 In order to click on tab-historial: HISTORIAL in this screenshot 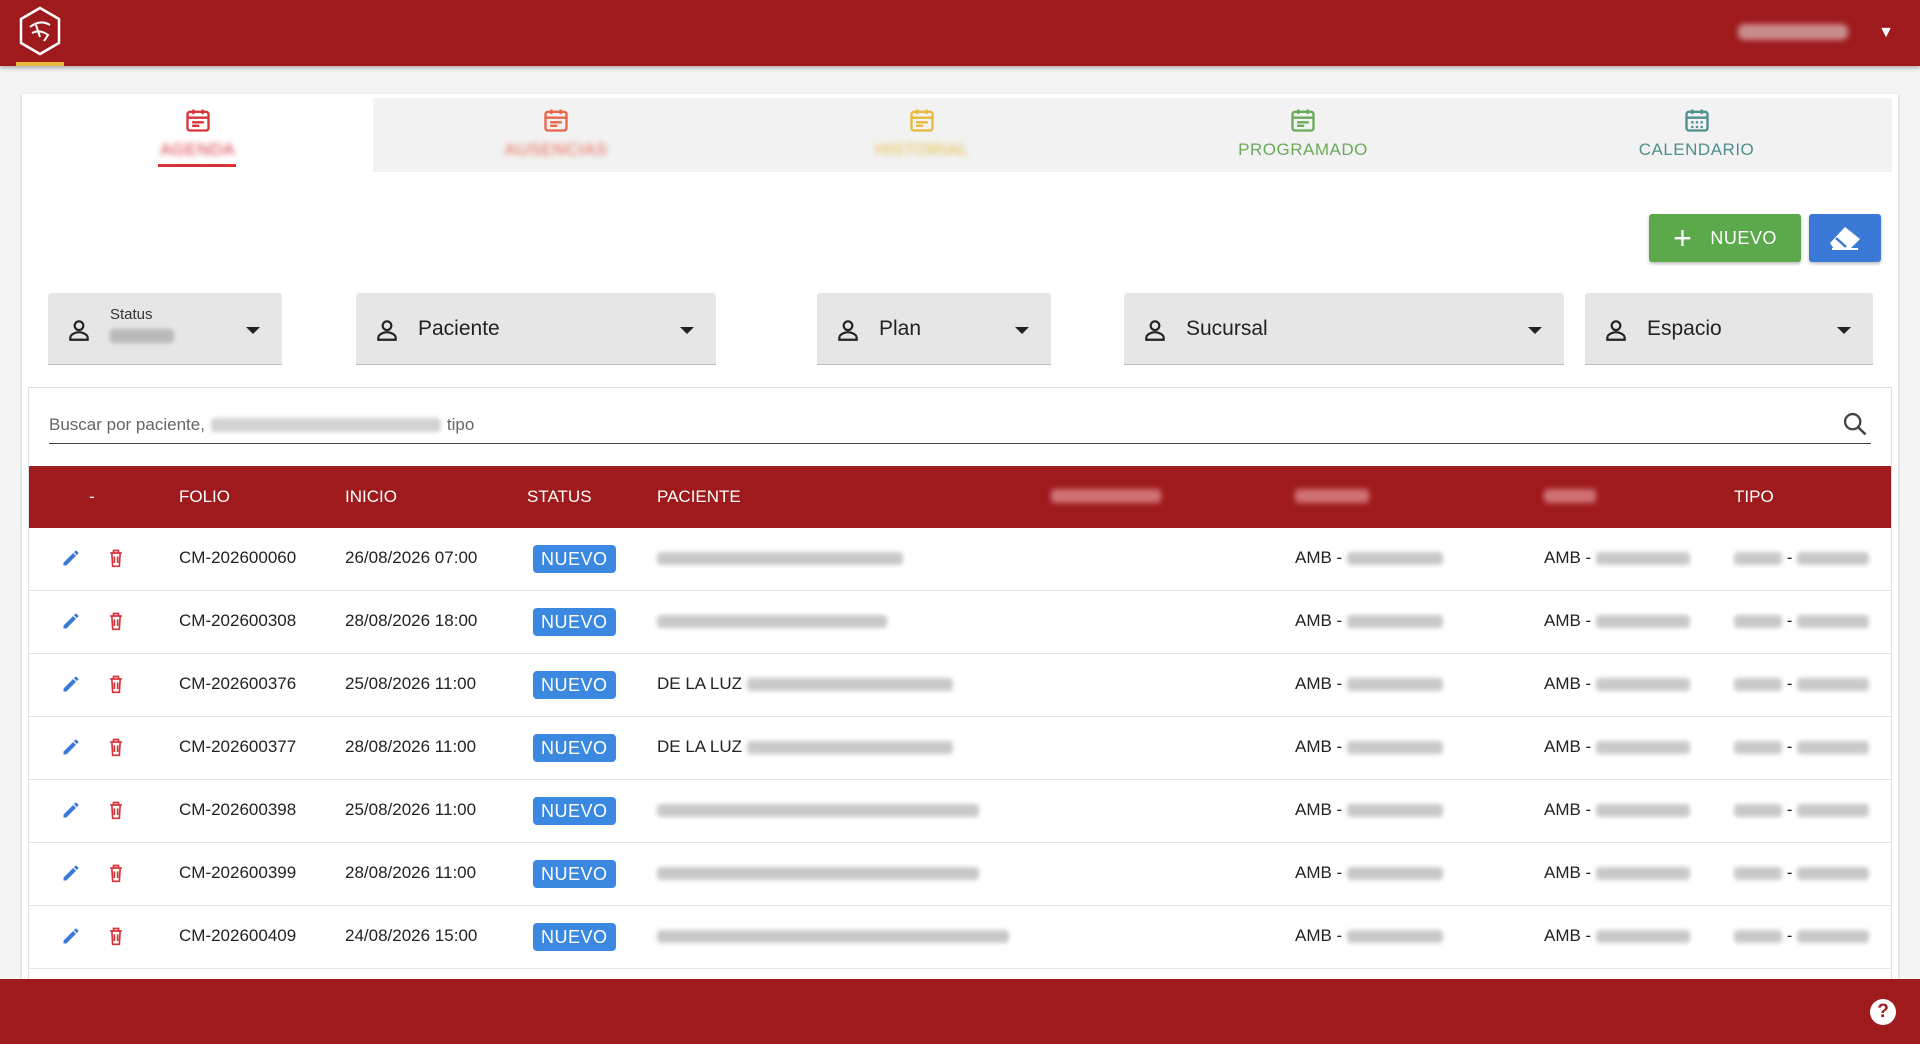, I will do `click(922, 135)`.